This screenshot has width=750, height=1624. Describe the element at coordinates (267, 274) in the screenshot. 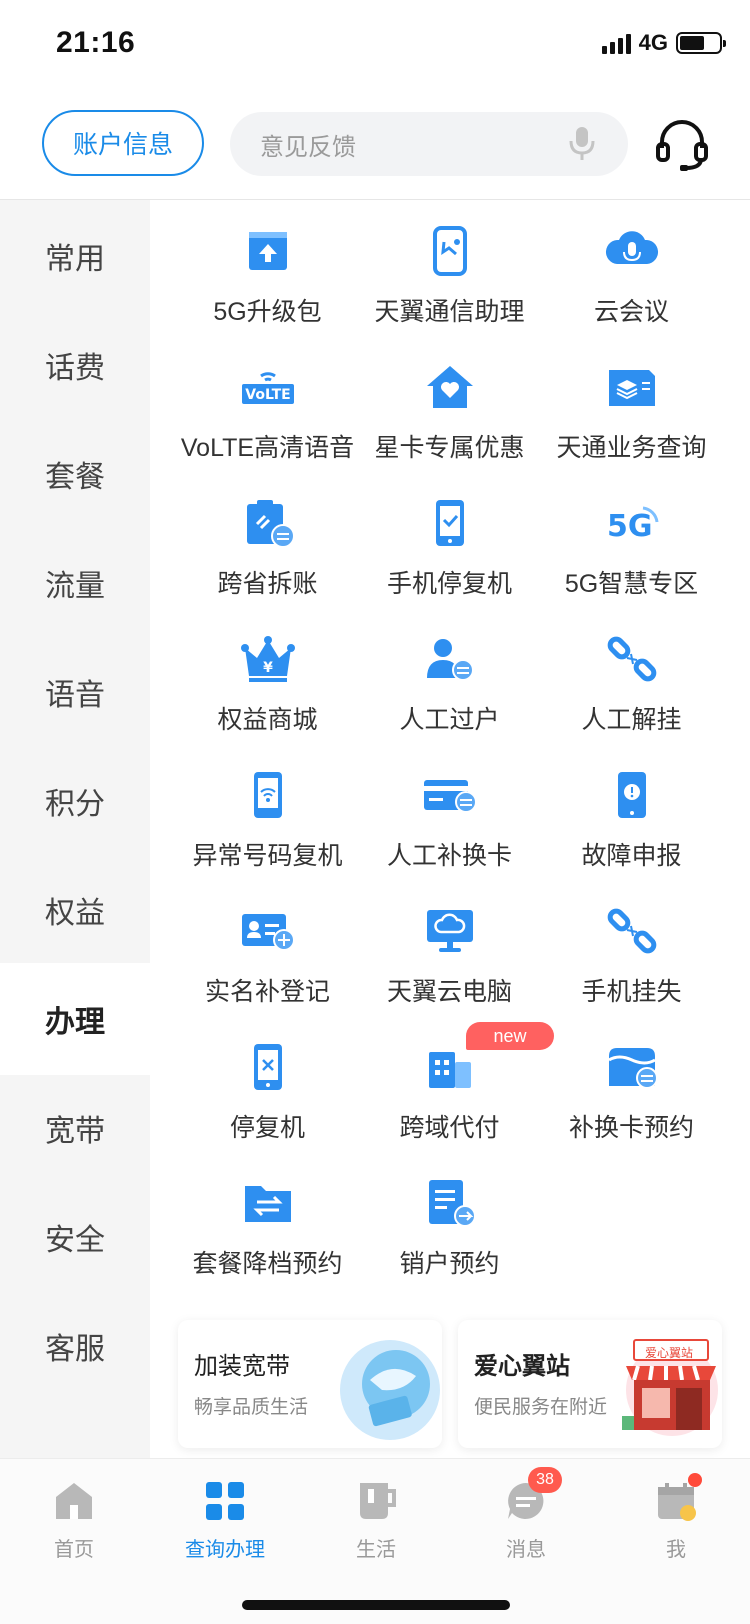

I see `service-5g-upgrade: 5G升级包` at that location.